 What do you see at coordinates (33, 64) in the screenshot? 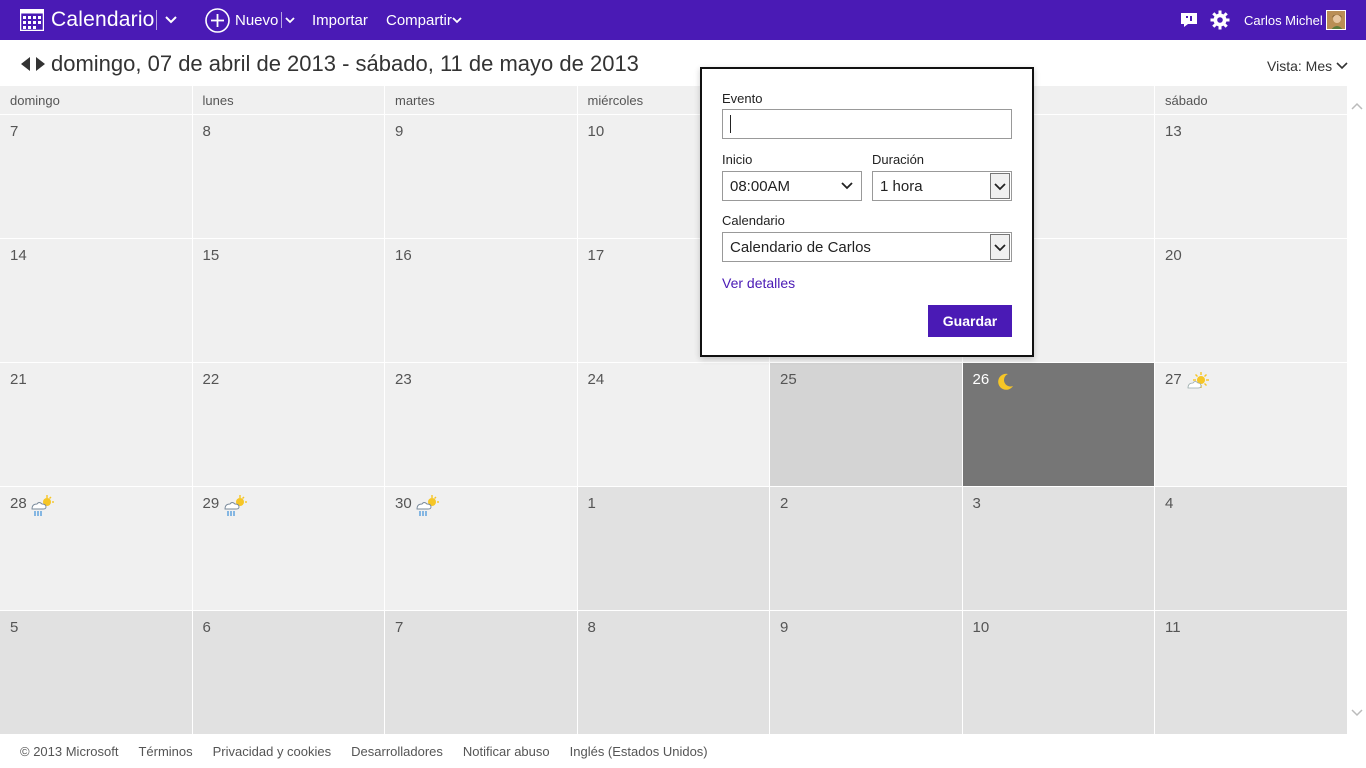
I see `date-navigation` at bounding box center [33, 64].